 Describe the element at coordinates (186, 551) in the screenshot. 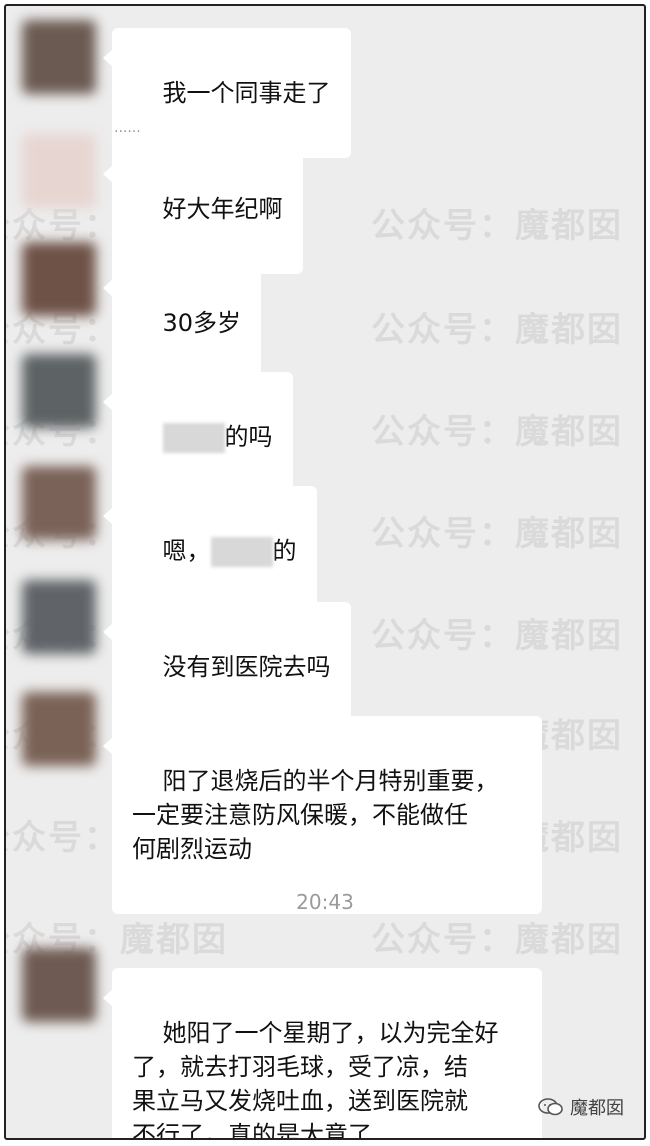

I see `message-text: 嗯，` at that location.